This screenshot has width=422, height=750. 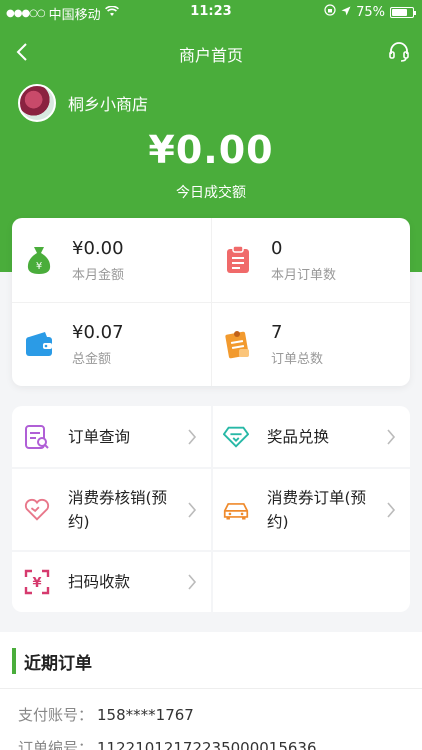 What do you see at coordinates (370, 12) in the screenshot?
I see `battery-percent: 75%` at bounding box center [370, 12].